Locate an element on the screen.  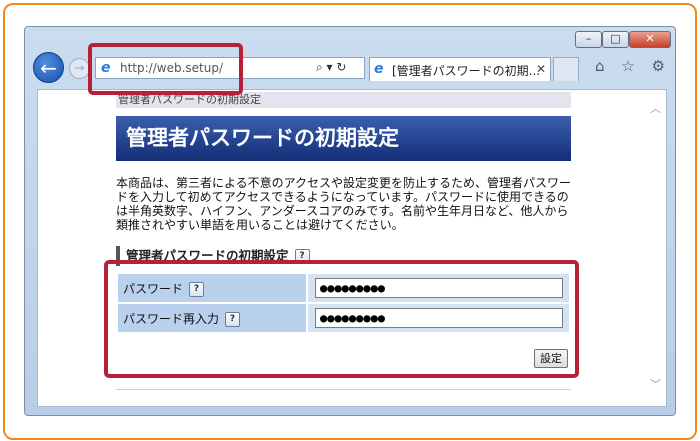
tab-close-icon: ✕ is located at coordinates (541, 69).